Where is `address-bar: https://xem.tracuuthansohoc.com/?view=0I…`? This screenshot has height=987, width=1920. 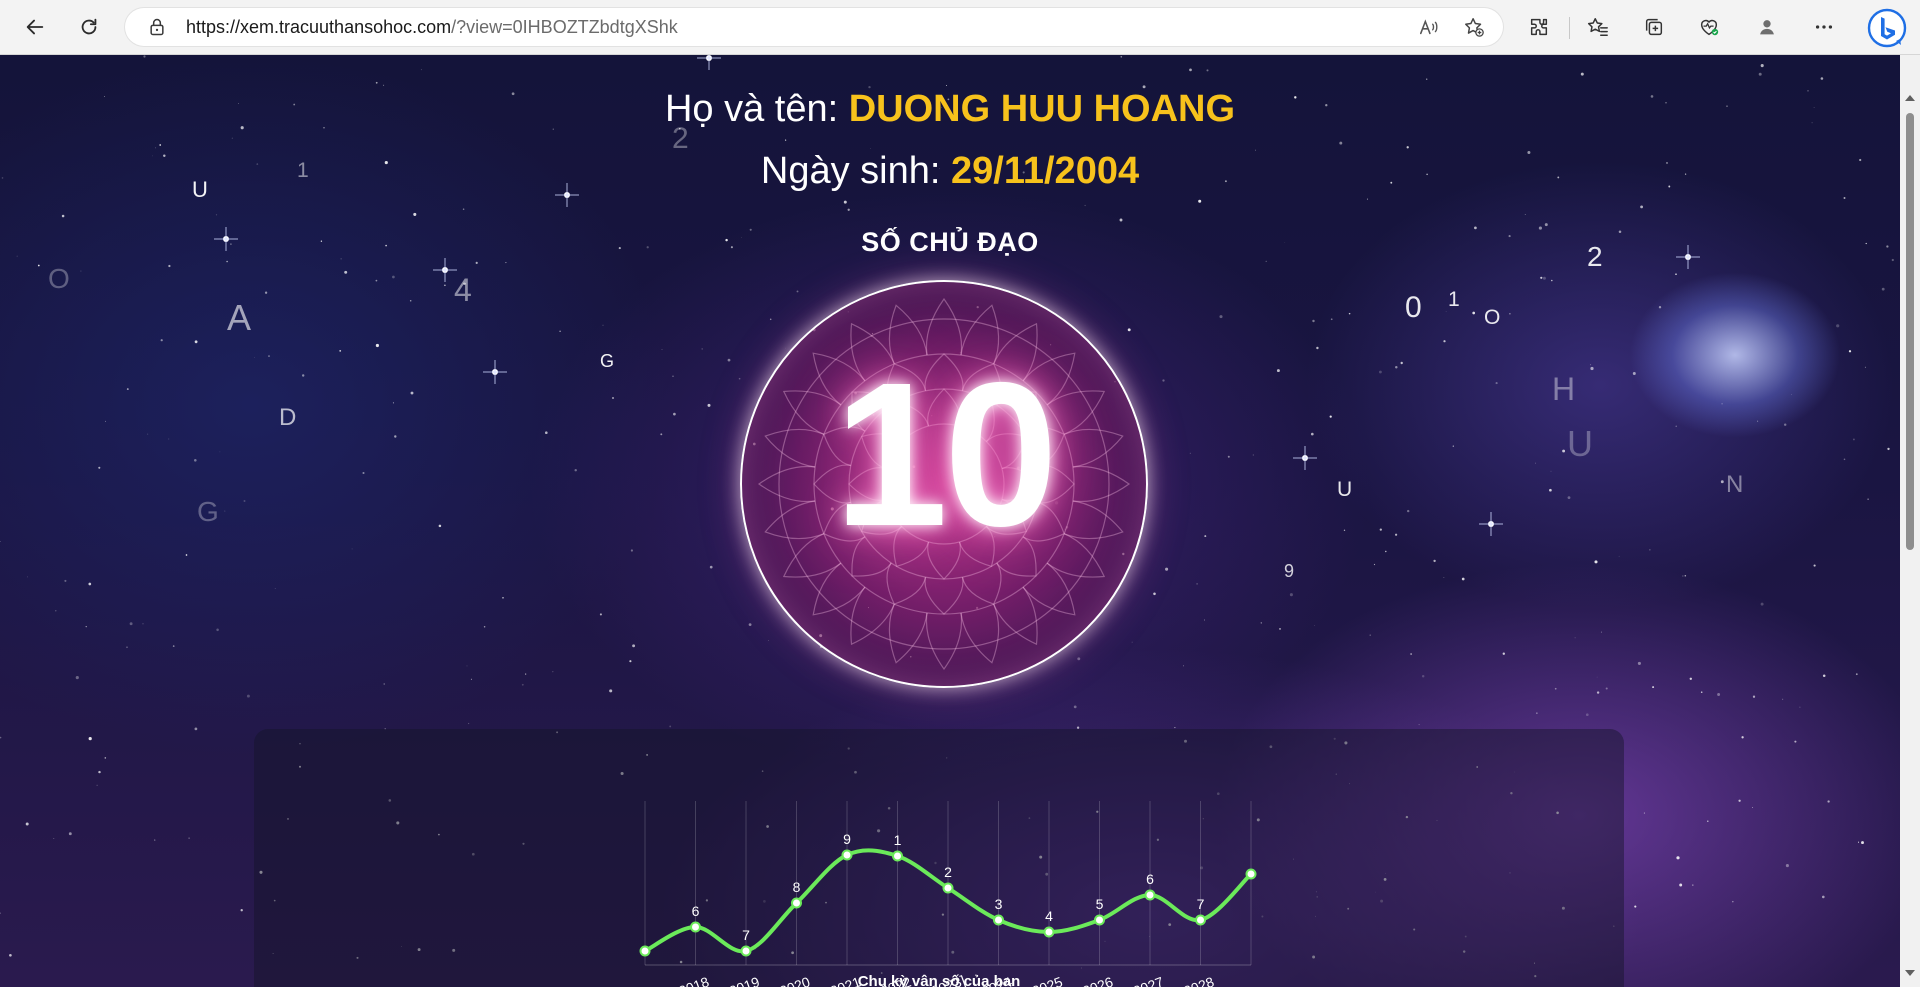 address-bar: https://xem.tracuuthansohoc.com/?view=0I… is located at coordinates (814, 27).